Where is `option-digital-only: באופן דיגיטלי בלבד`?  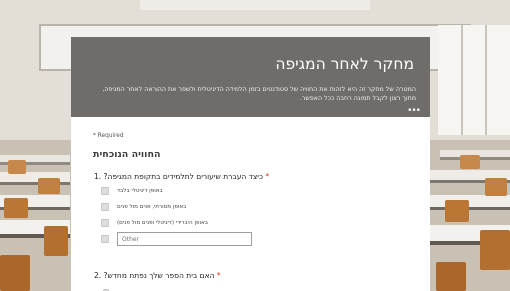 option-digital-only: באופן דיגיטלי בלבד is located at coordinates (132, 191).